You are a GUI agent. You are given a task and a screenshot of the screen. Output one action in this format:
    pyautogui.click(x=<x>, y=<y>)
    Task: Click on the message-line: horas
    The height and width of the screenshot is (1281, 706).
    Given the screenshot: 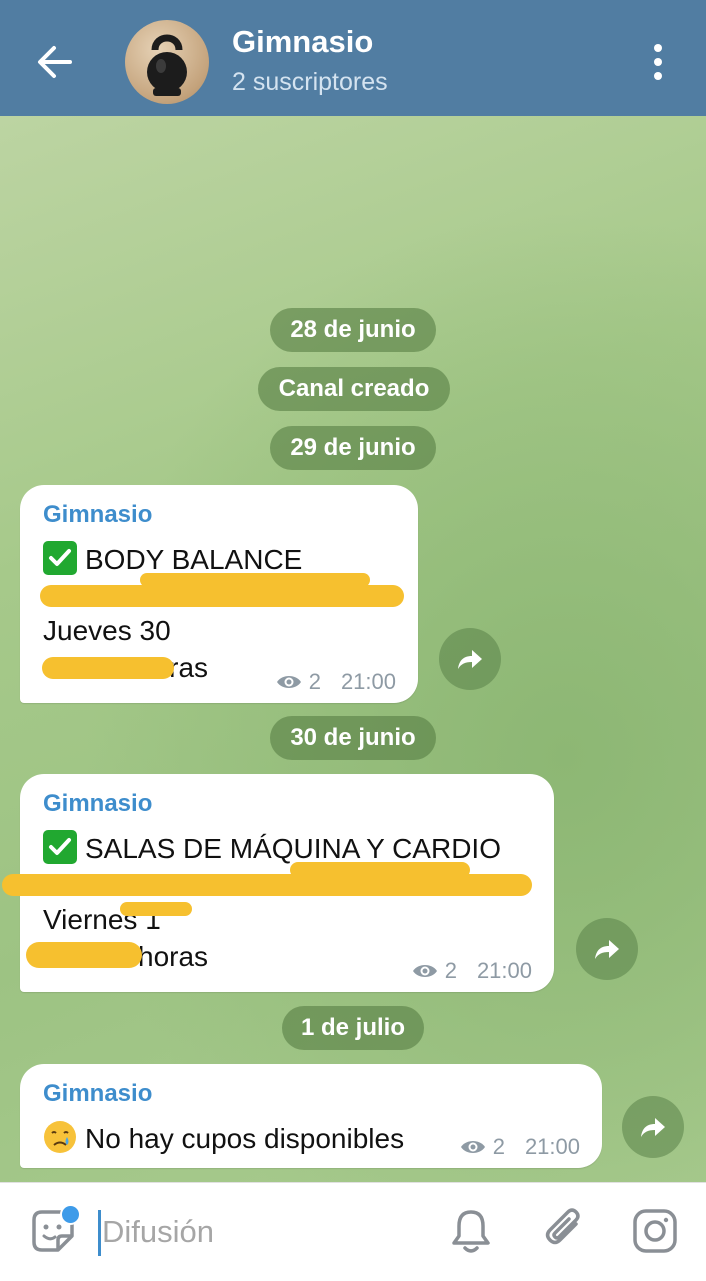 What is the action you would take?
    pyautogui.click(x=173, y=956)
    